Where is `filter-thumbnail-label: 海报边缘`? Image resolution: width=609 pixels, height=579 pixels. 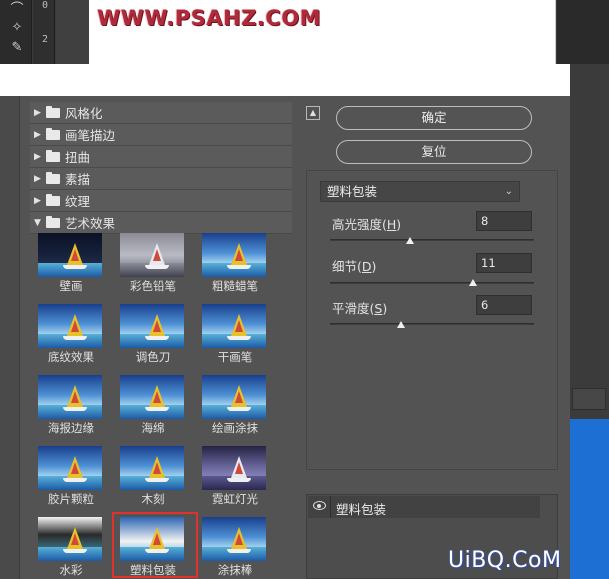 filter-thumbnail-label: 海报边缘 is located at coordinates (71, 428).